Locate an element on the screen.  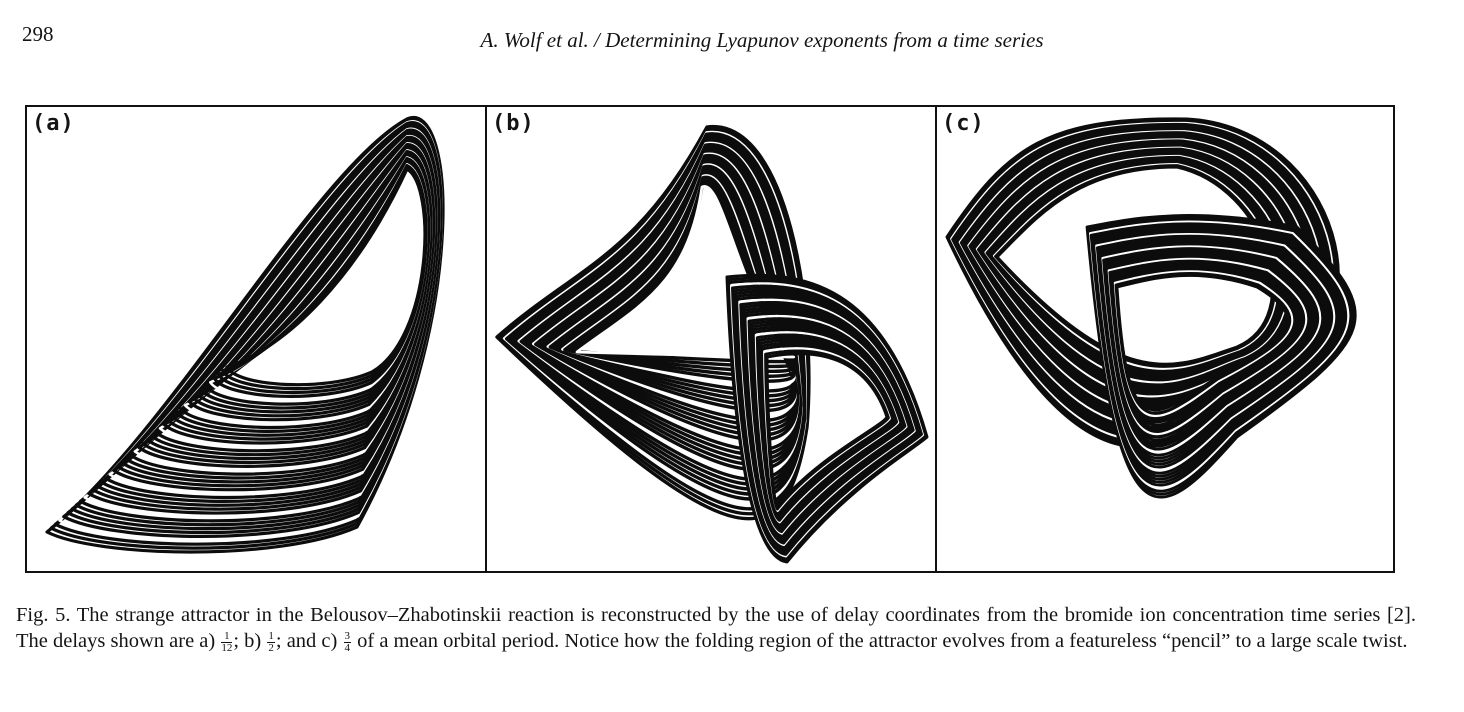
panel-label-a: (a) is located at coordinates (53, 123).